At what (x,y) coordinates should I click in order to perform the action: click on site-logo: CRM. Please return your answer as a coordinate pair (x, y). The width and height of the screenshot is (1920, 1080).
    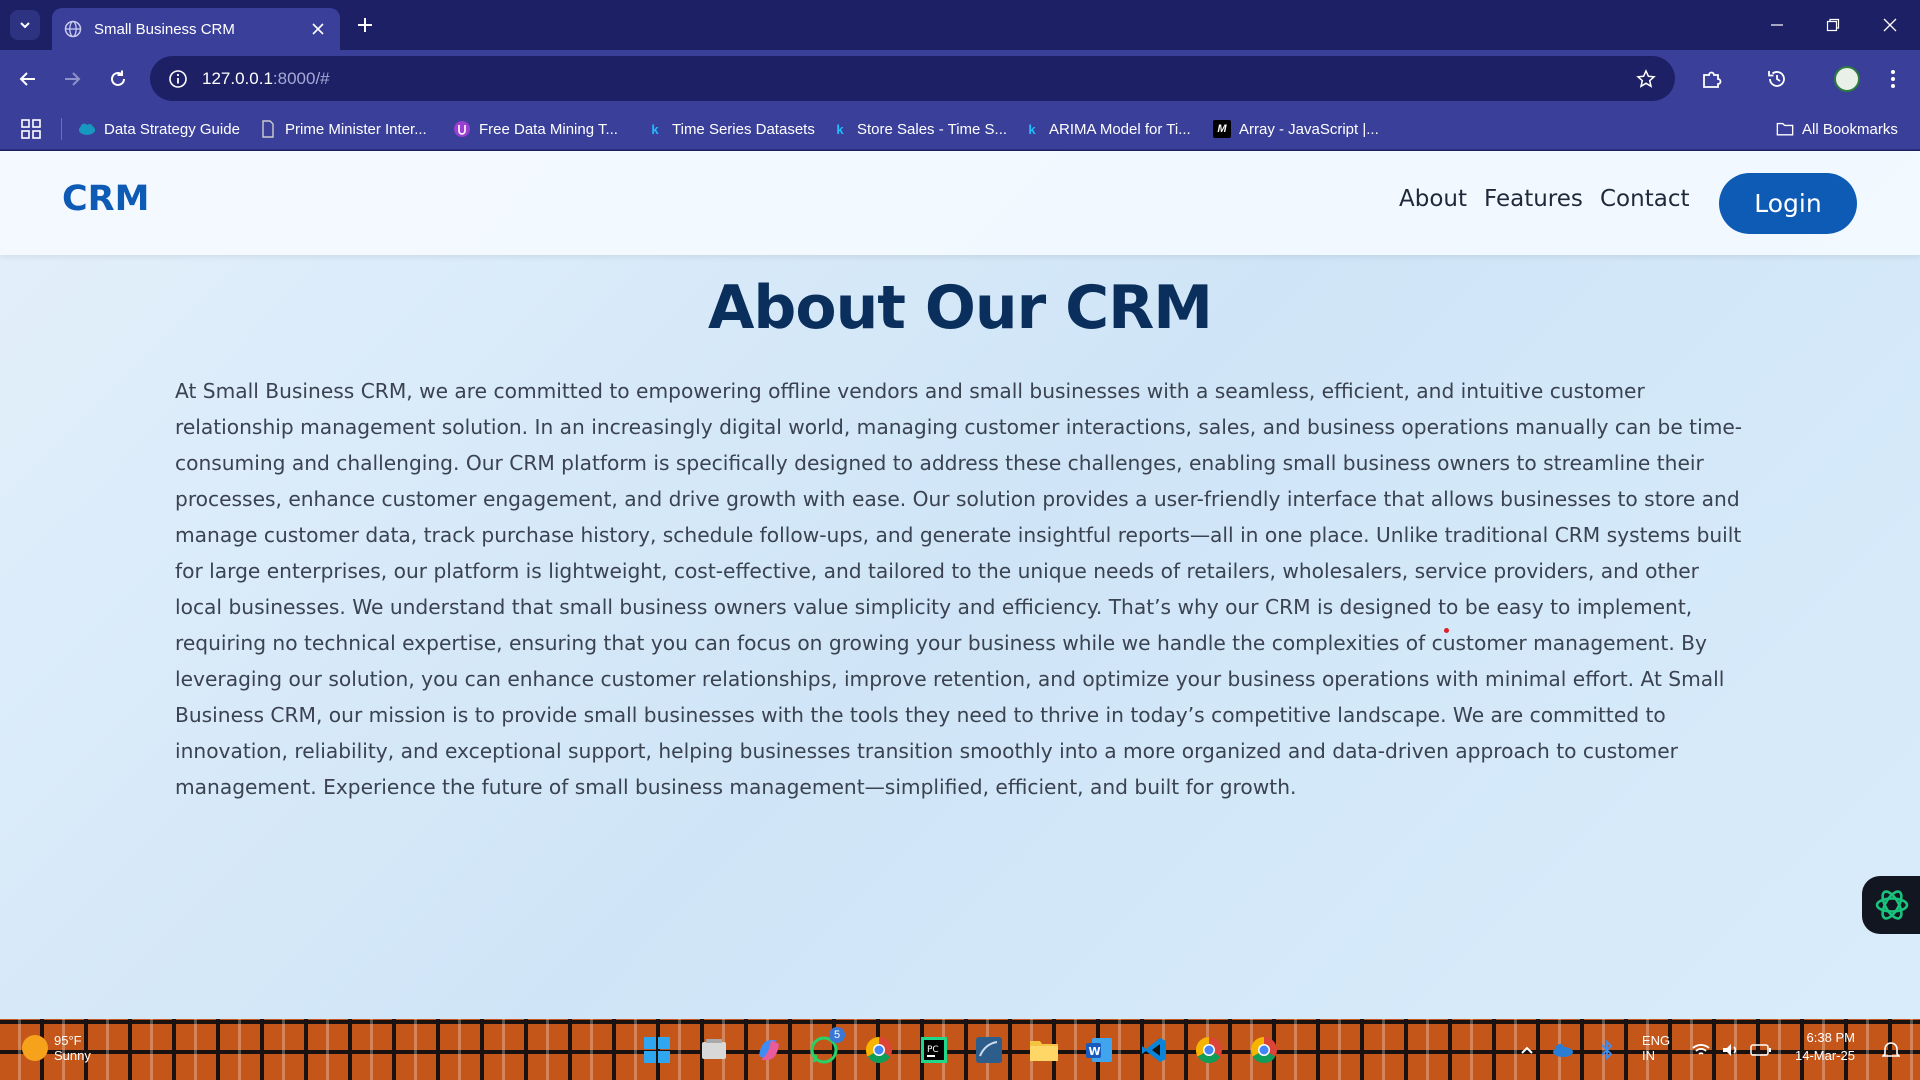
    Looking at the image, I should click on (105, 199).